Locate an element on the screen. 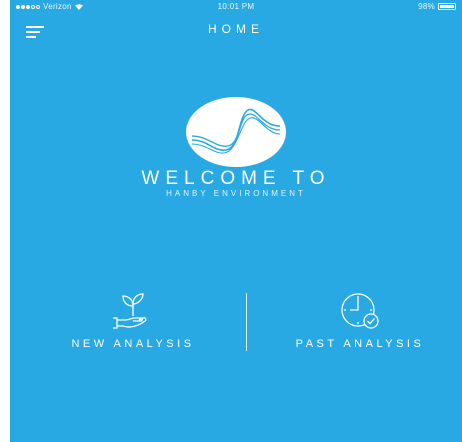 The image size is (462, 442). plant-in-hand-icon is located at coordinates (130, 311).